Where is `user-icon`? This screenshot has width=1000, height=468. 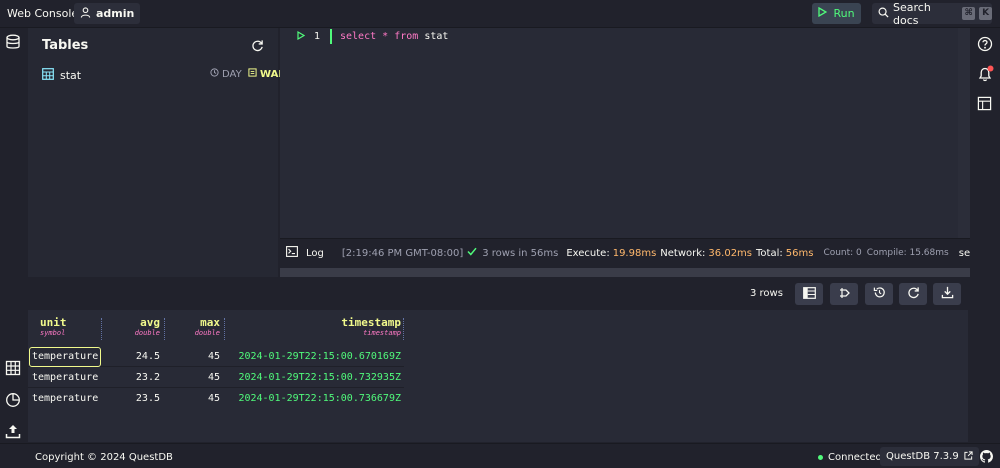
user-icon is located at coordinates (85, 13).